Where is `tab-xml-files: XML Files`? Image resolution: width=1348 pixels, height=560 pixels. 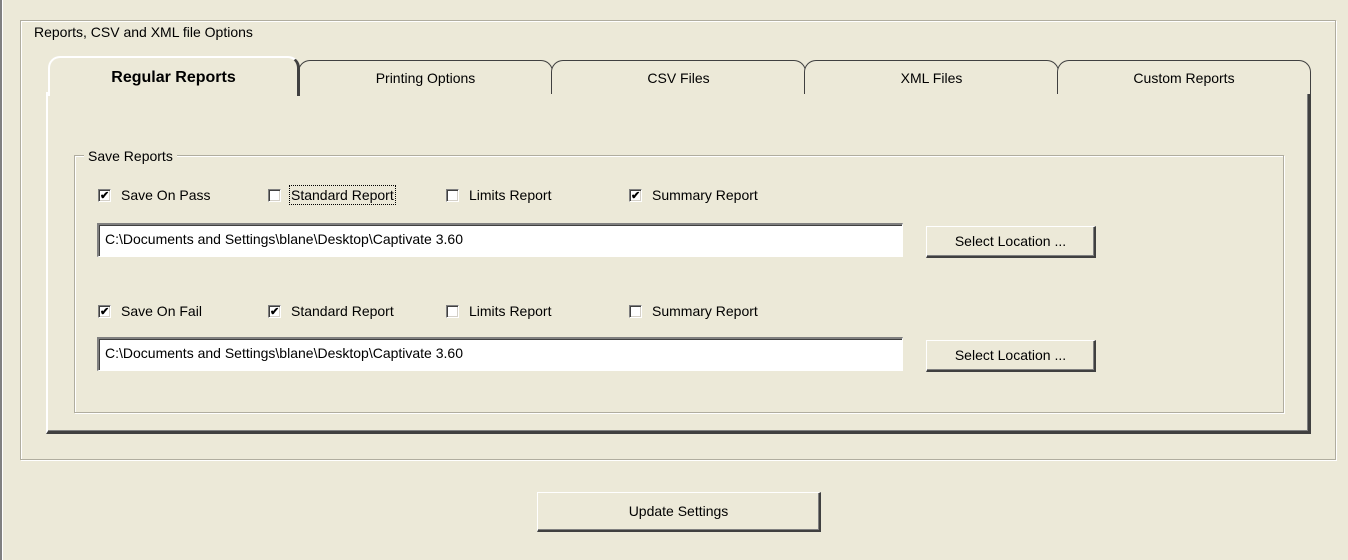 tab-xml-files: XML Files is located at coordinates (931, 77).